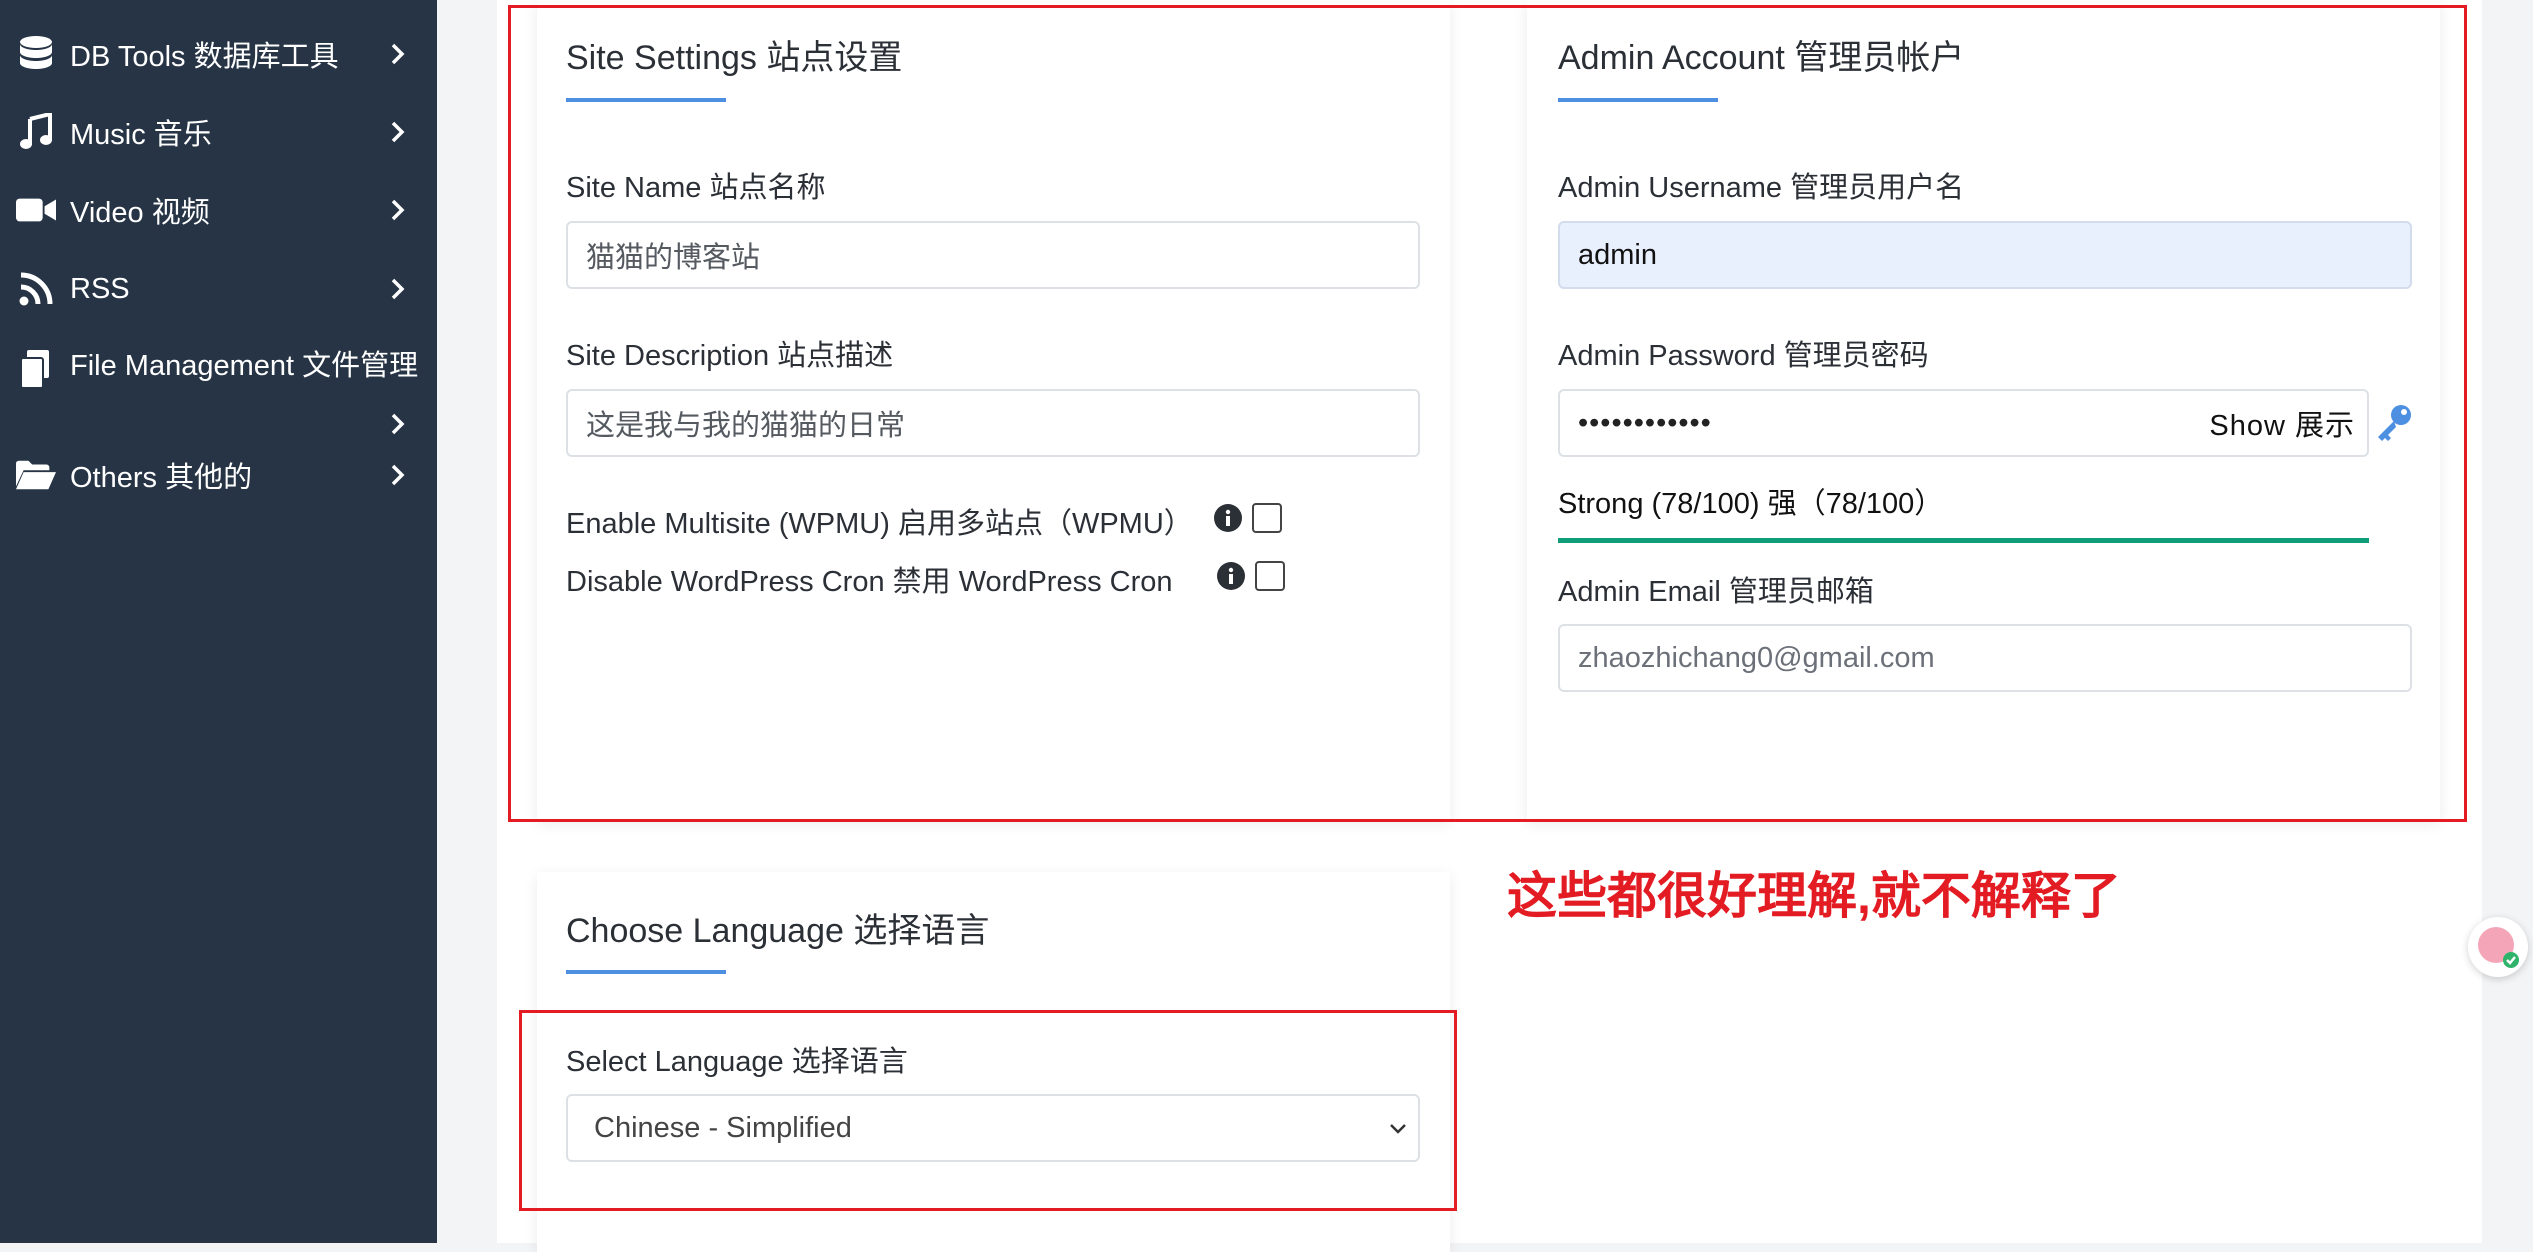 This screenshot has width=2533, height=1252. I want to click on translate-icon, so click(2498, 947).